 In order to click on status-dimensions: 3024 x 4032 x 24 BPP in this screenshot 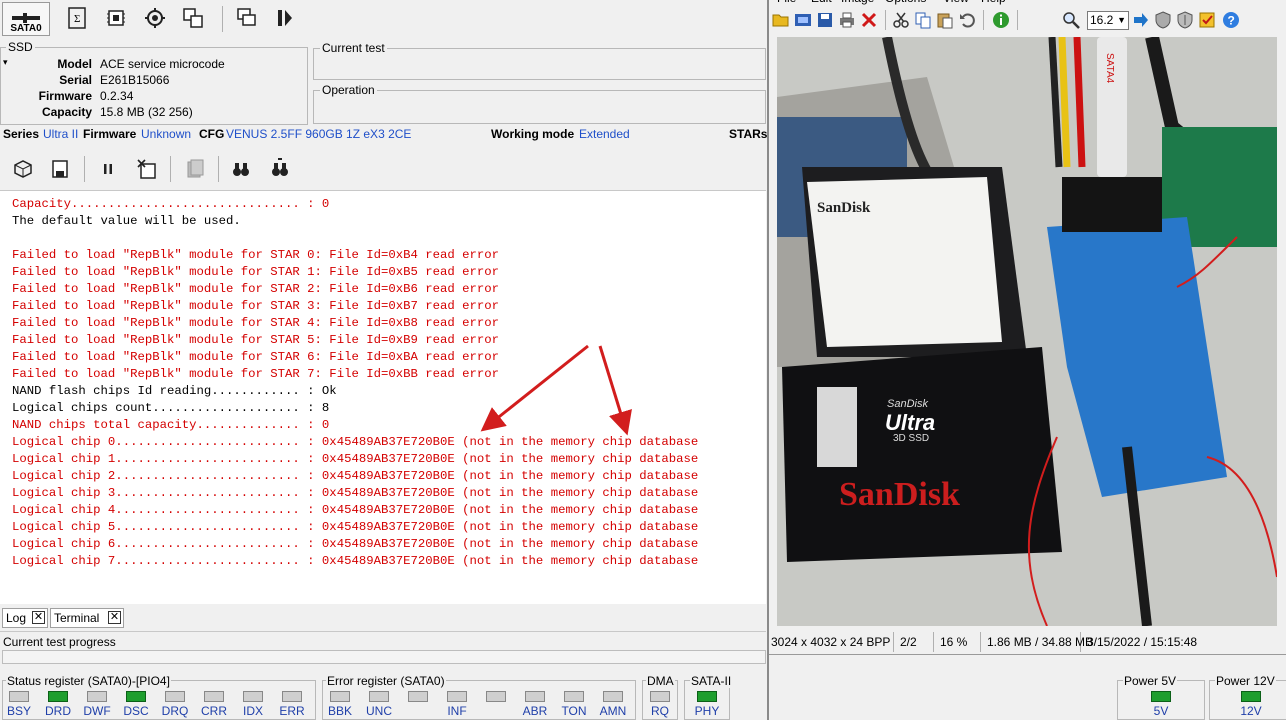, I will do `click(831, 642)`.